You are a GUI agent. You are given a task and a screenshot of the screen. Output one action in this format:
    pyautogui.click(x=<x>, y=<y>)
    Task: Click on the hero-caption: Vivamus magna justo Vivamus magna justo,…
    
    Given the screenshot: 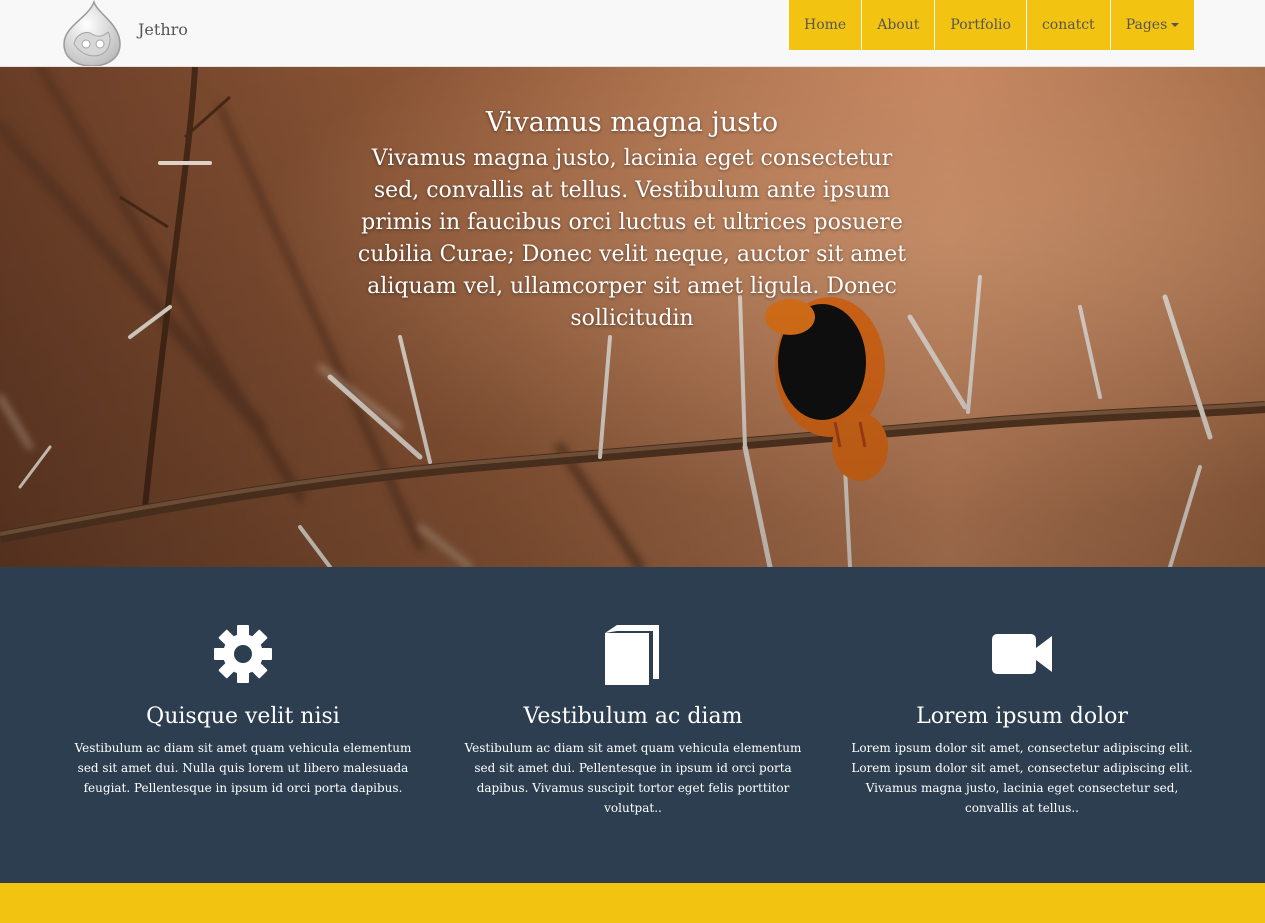 What is the action you would take?
    pyautogui.click(x=632, y=220)
    